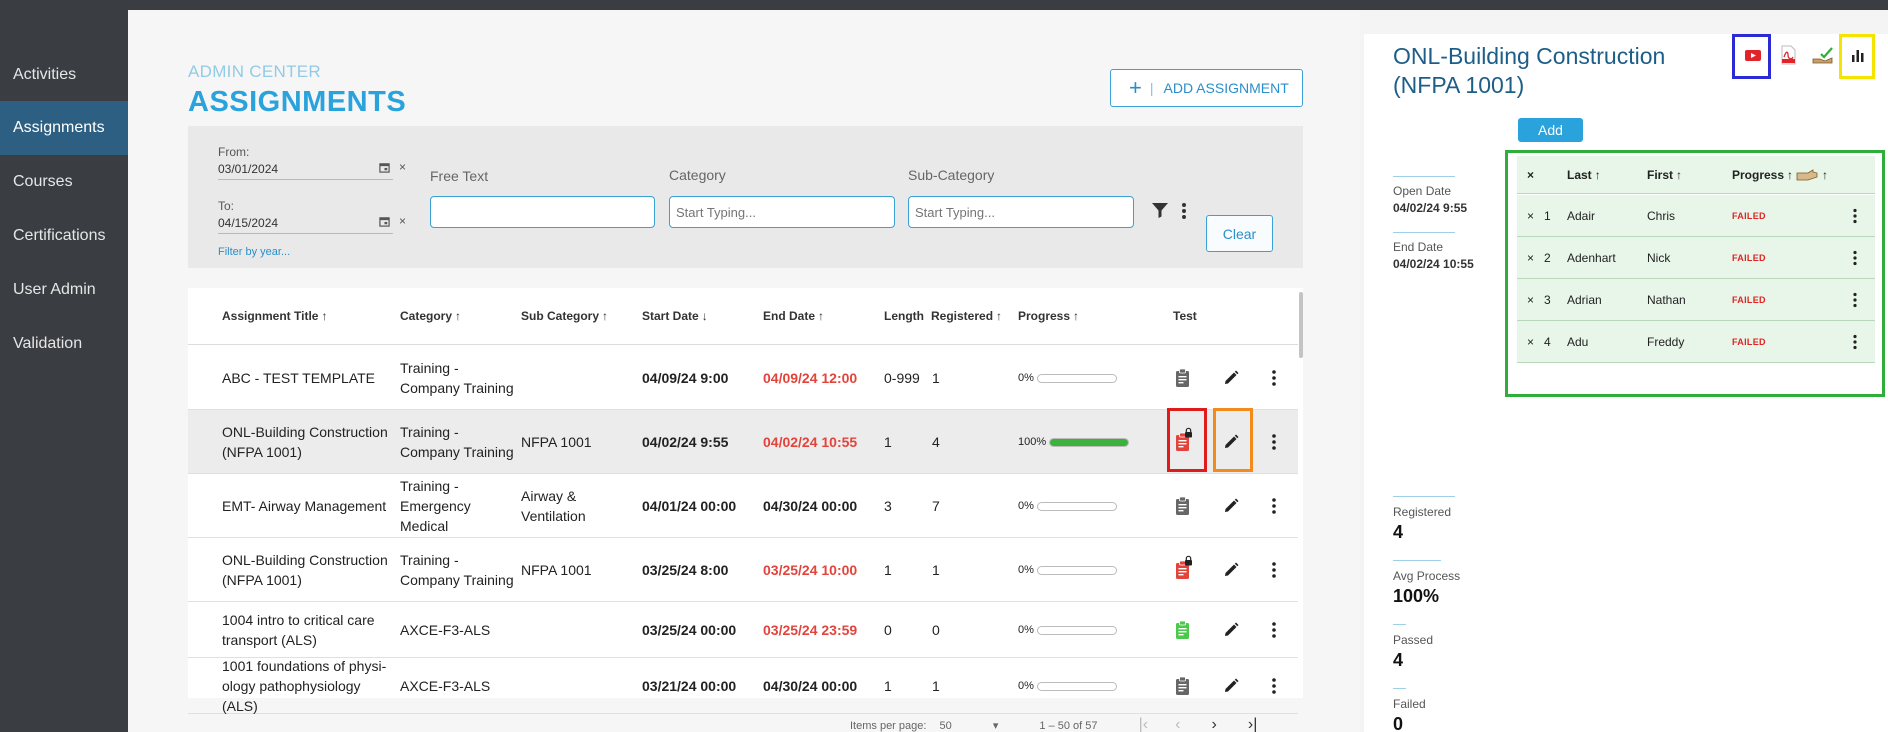 Image resolution: width=1888 pixels, height=732 pixels. What do you see at coordinates (1398, 532) in the screenshot?
I see `stat-value: 4` at bounding box center [1398, 532].